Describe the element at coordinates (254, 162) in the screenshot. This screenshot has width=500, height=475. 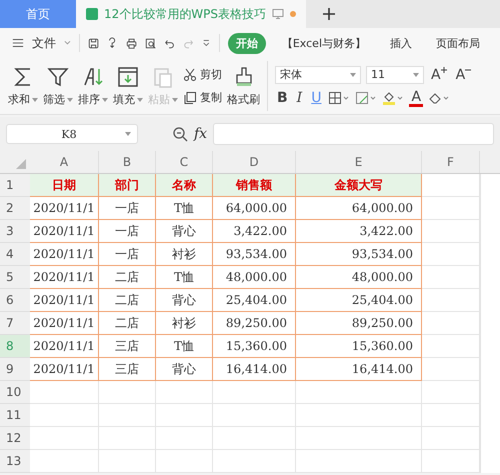
I see `column-header: D` at that location.